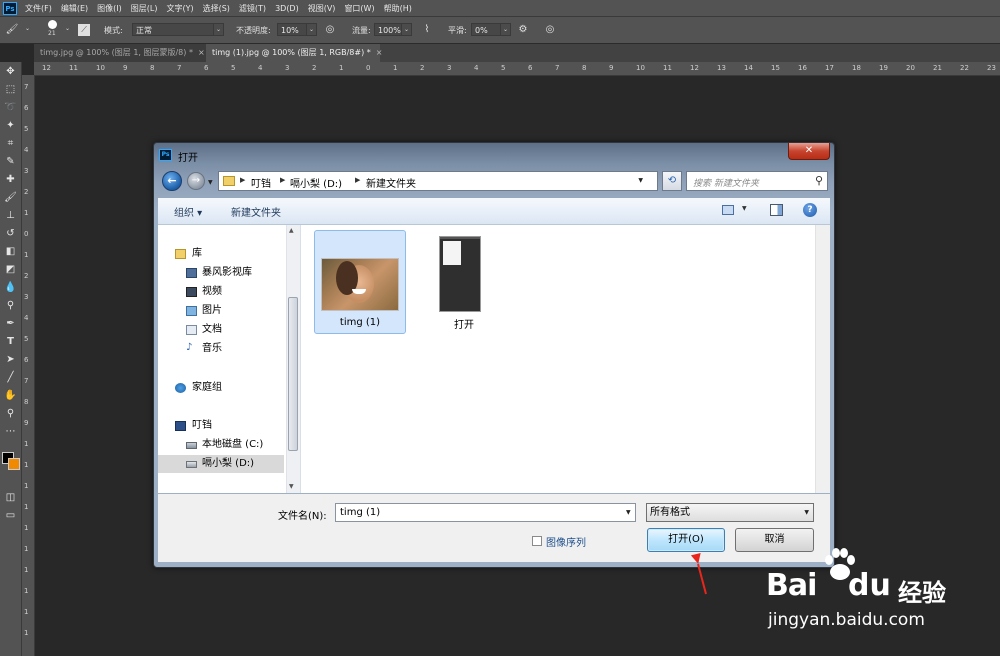 The height and width of the screenshot is (656, 1000). Describe the element at coordinates (221, 445) in the screenshot. I see `nav-item-drive-c: 本地磁盘 (C:)` at that location.